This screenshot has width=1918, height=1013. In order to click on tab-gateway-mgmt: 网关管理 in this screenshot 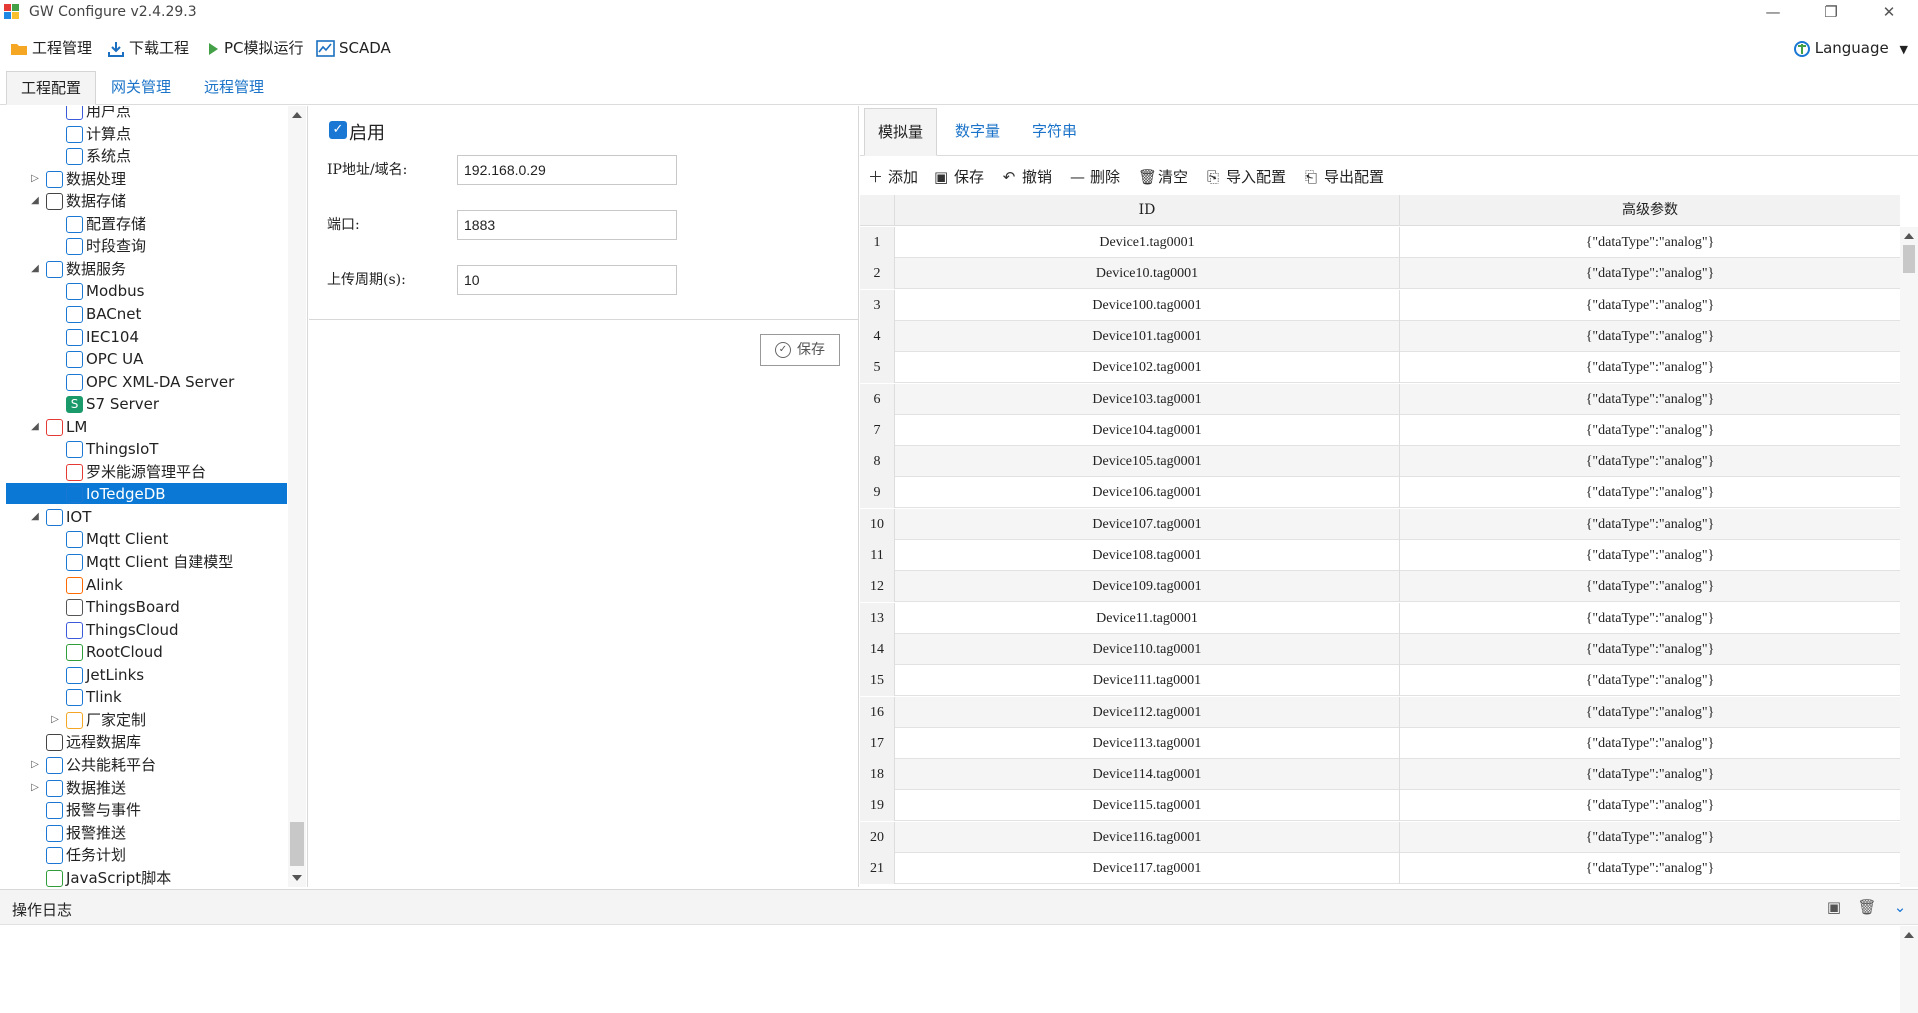, I will do `click(141, 88)`.